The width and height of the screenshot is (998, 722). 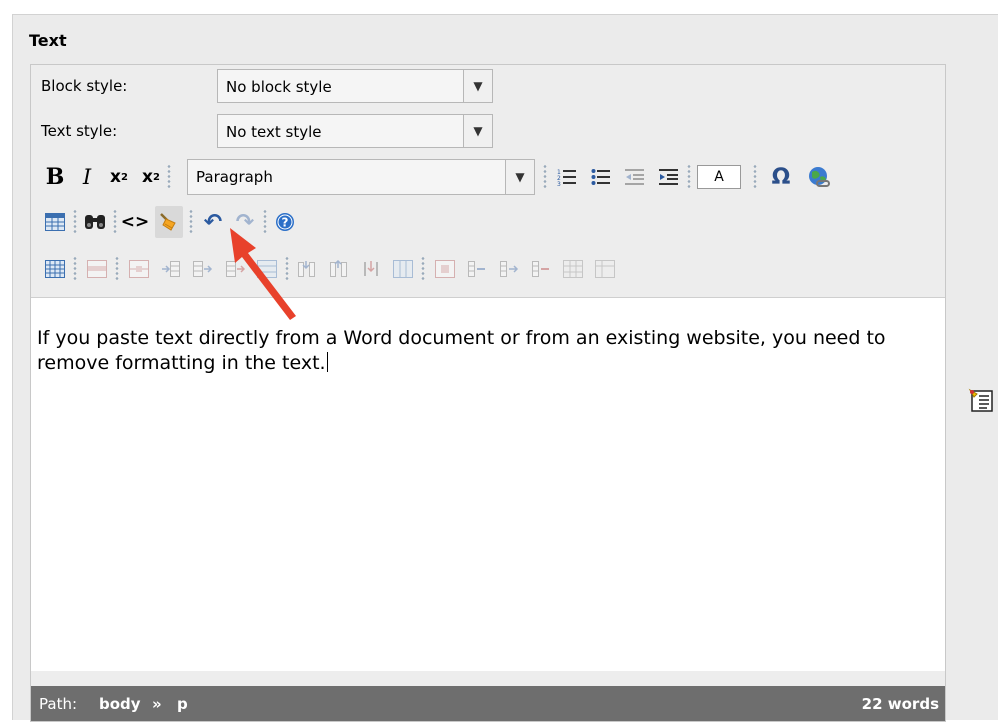 What do you see at coordinates (263, 274) in the screenshot?
I see `annotation-arrow-icon` at bounding box center [263, 274].